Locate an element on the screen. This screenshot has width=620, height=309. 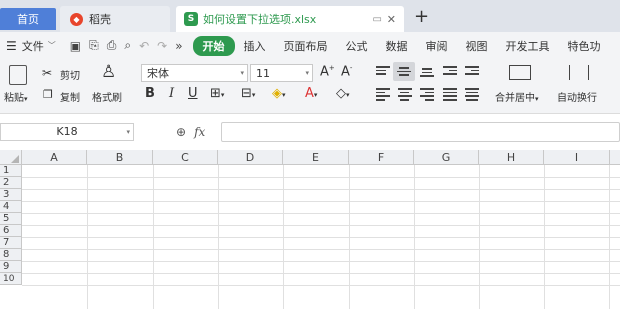
menu-tab-review: 审阅 is located at coordinates (437, 46).